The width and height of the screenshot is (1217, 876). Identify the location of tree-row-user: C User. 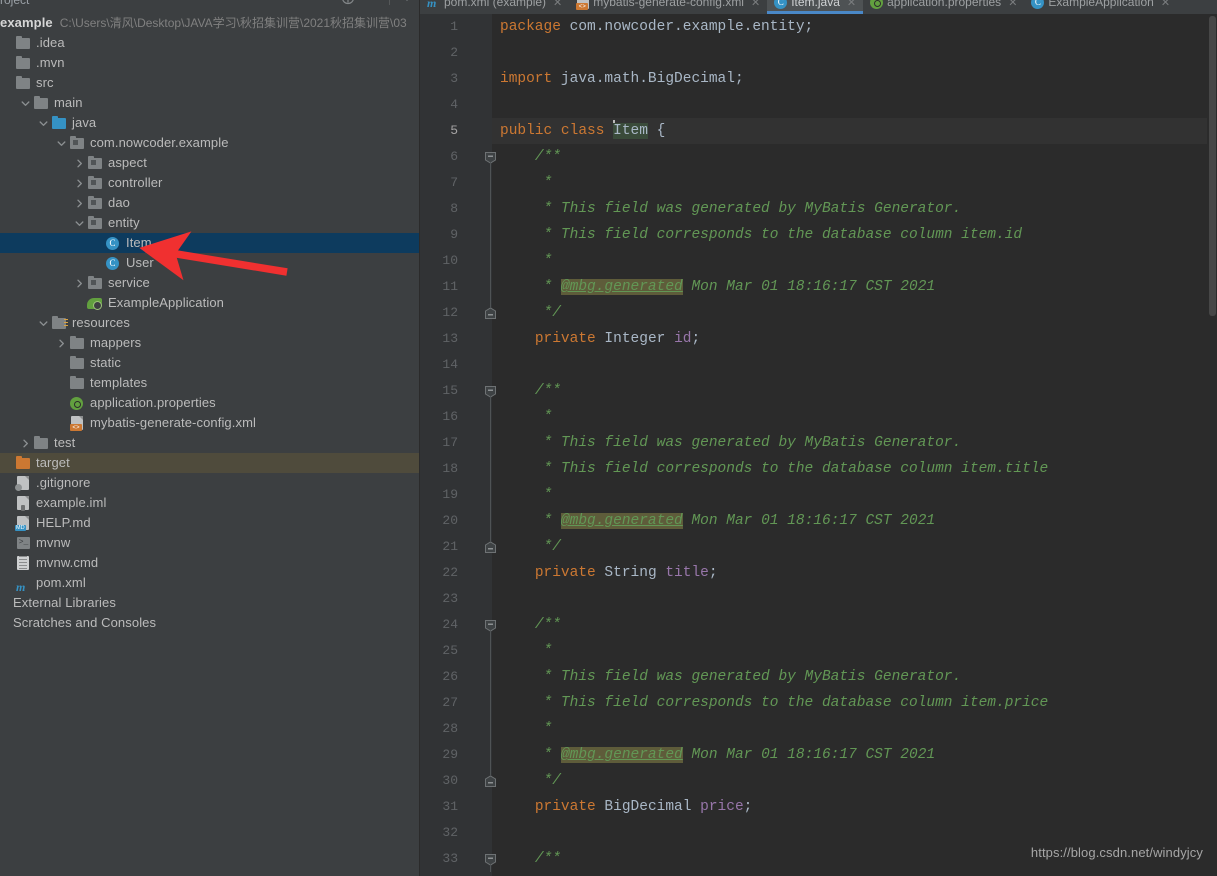
(210, 263).